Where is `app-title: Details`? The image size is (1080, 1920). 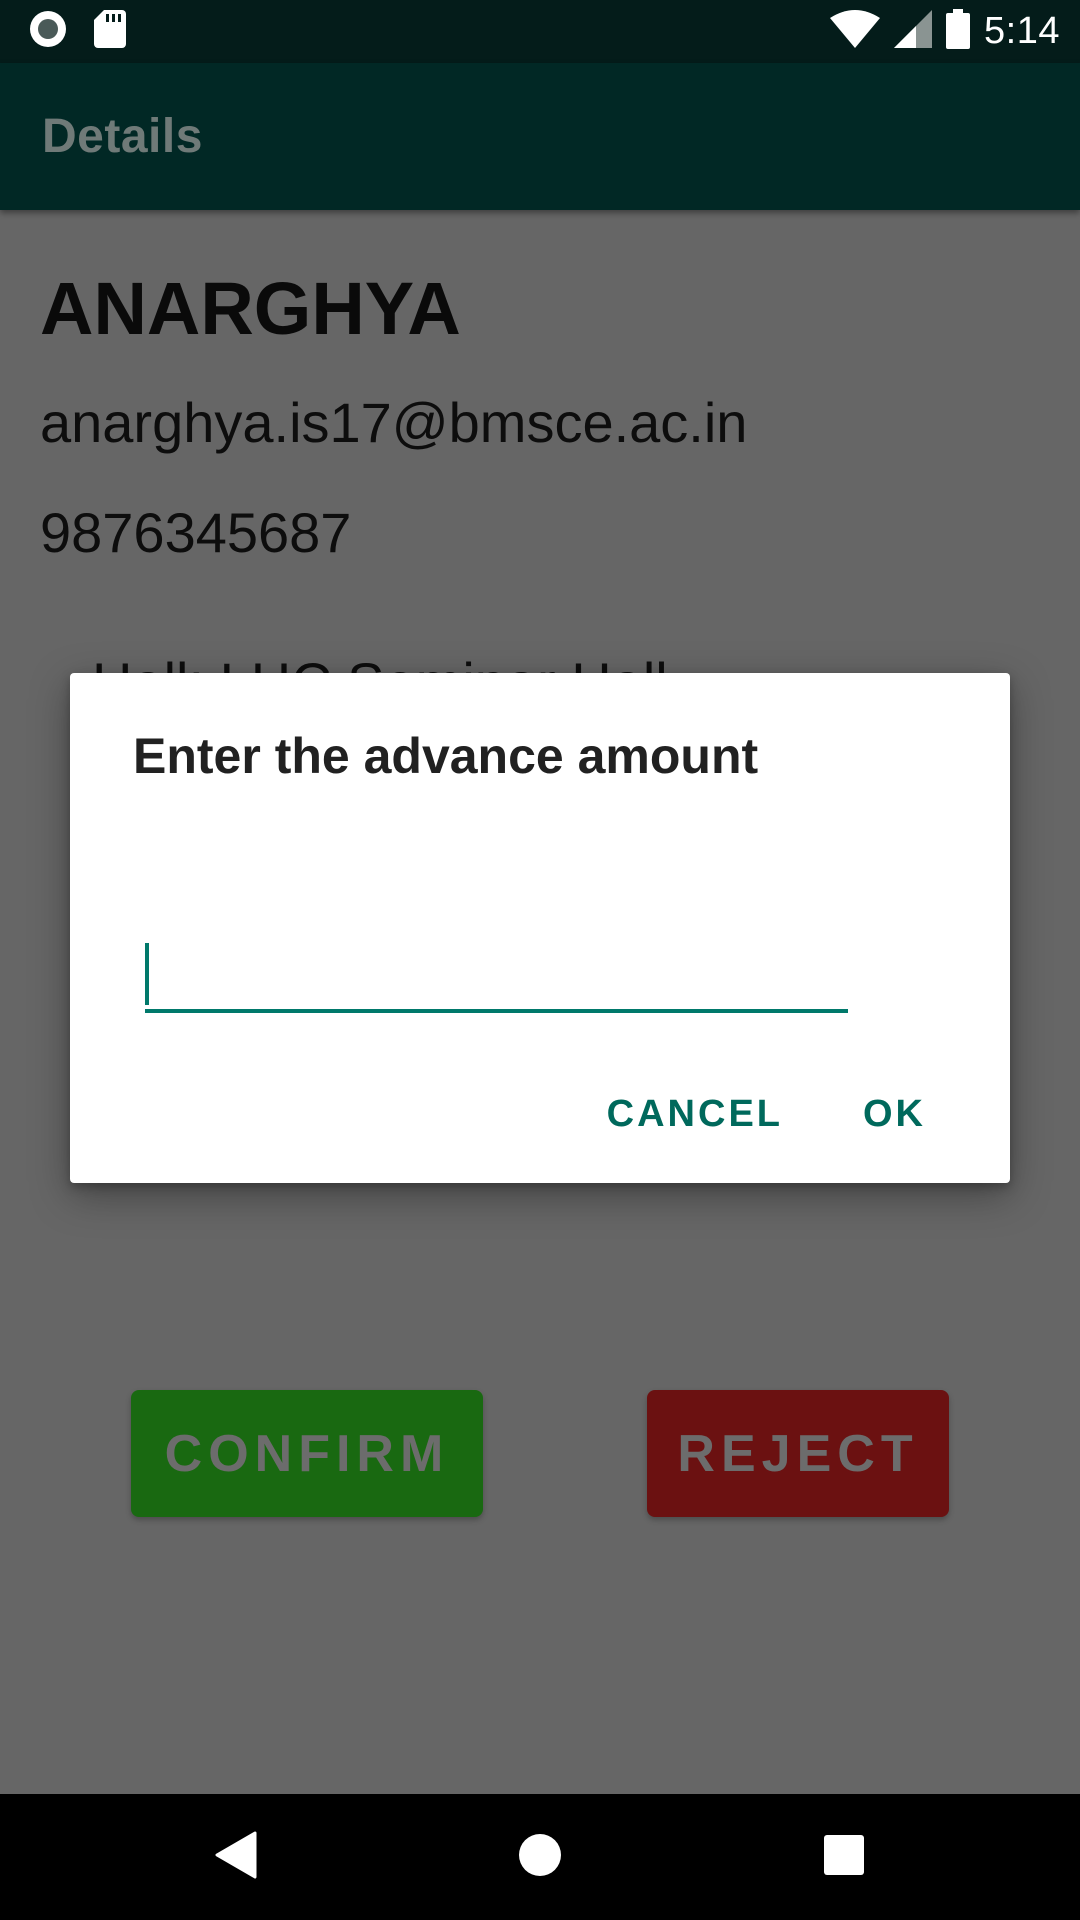 app-title: Details is located at coordinates (122, 136).